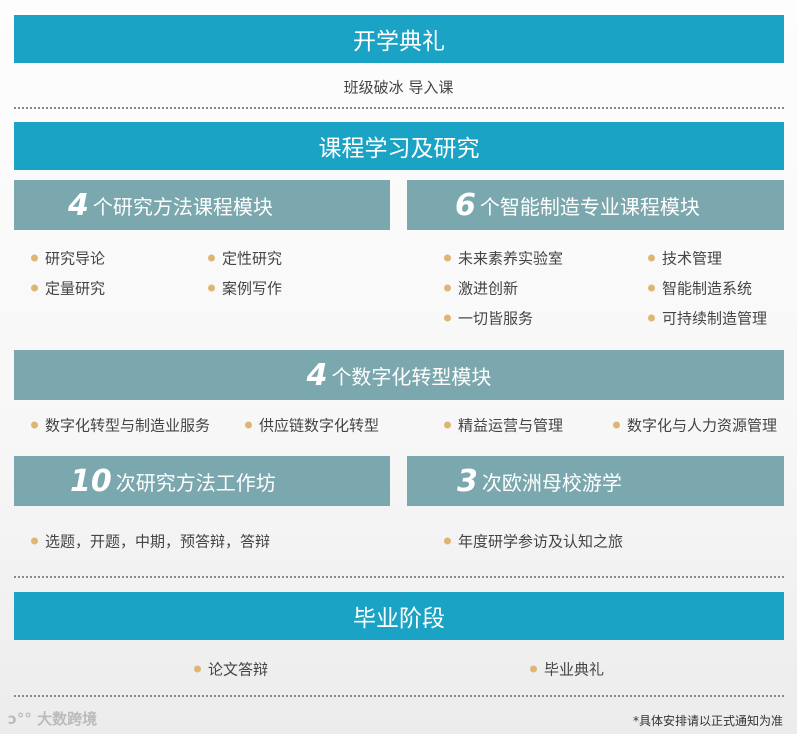 This screenshot has height=734, width=797. I want to click on list-item: 可持续制造管理, so click(707, 318).